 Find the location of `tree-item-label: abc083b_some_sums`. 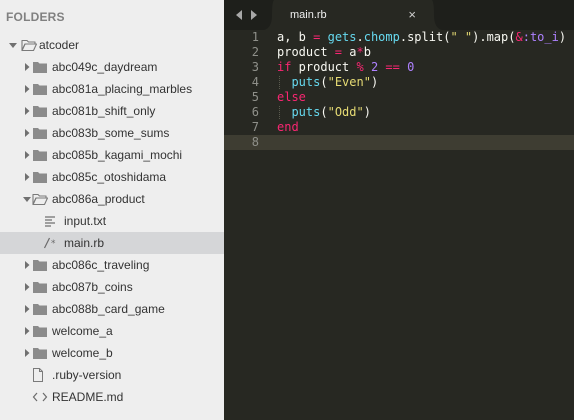

tree-item-label: abc083b_some_sums is located at coordinates (111, 133).